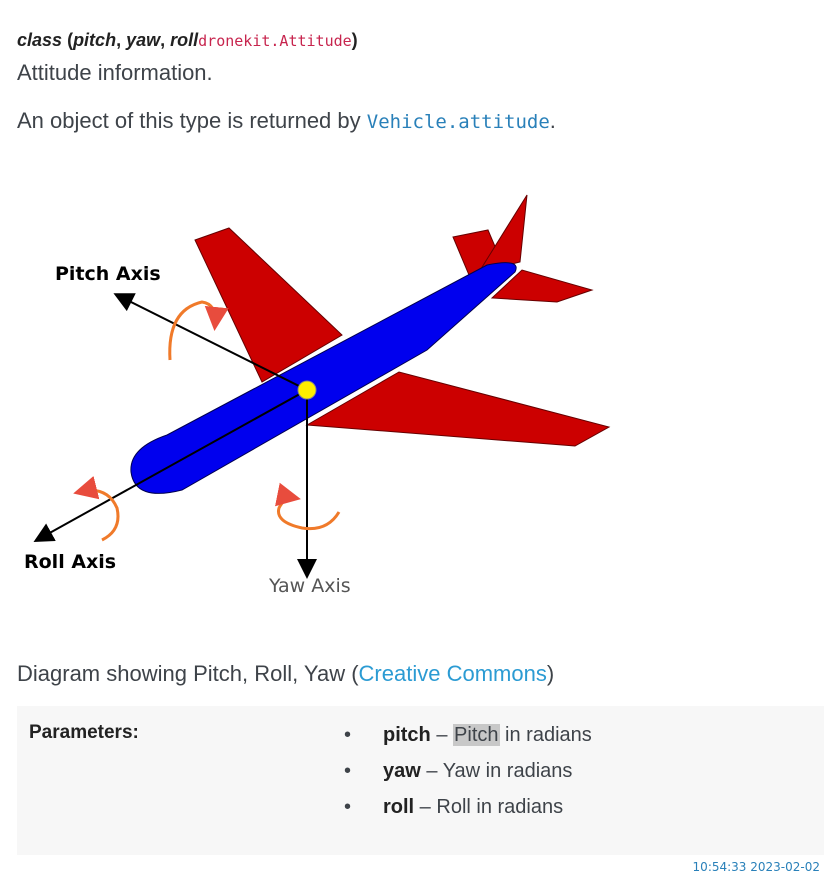 The width and height of the screenshot is (824, 878). I want to click on parameter-description: Yaw in radians, so click(507, 771).